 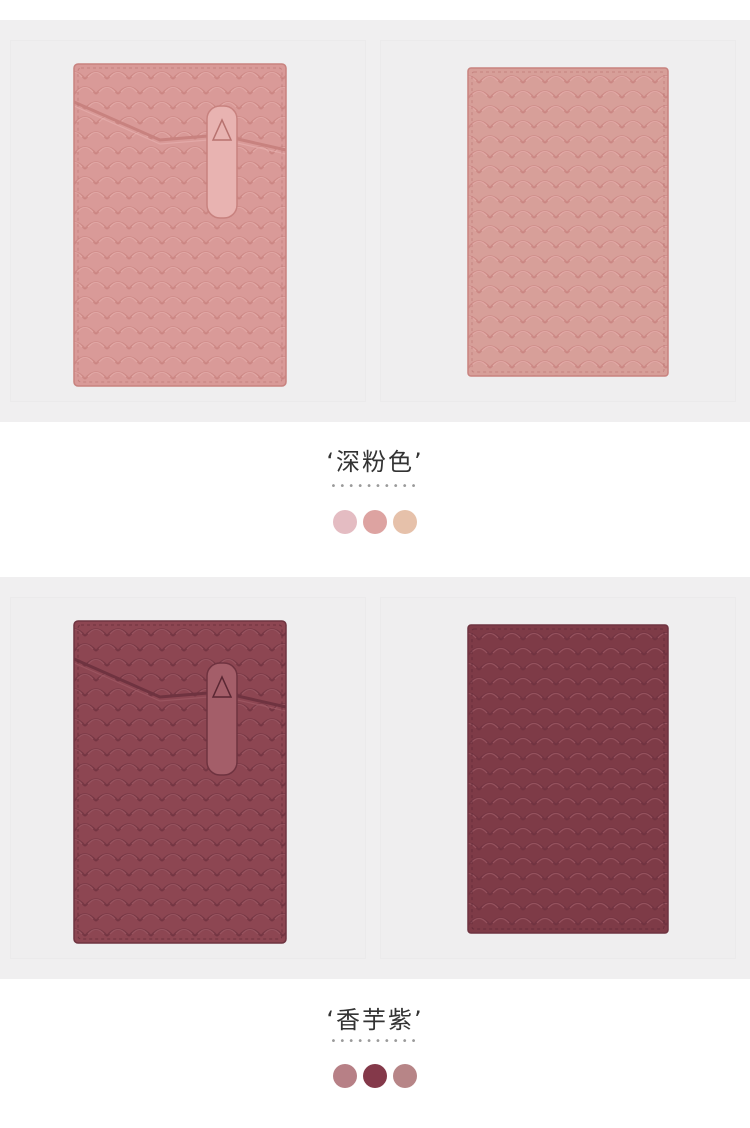 What do you see at coordinates (180, 782) in the screenshot?
I see `wallet-front-taro-icon` at bounding box center [180, 782].